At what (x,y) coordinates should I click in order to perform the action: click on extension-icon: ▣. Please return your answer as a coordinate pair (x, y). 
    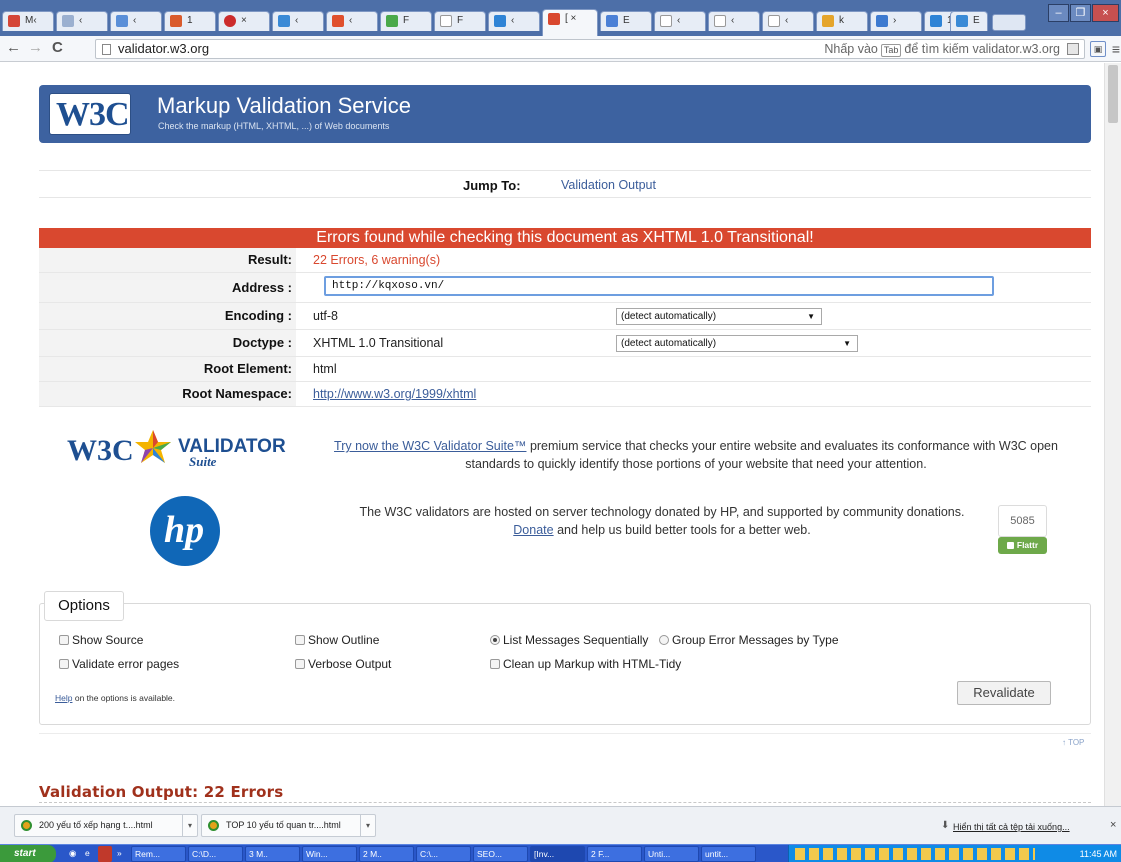
    Looking at the image, I should click on (1098, 49).